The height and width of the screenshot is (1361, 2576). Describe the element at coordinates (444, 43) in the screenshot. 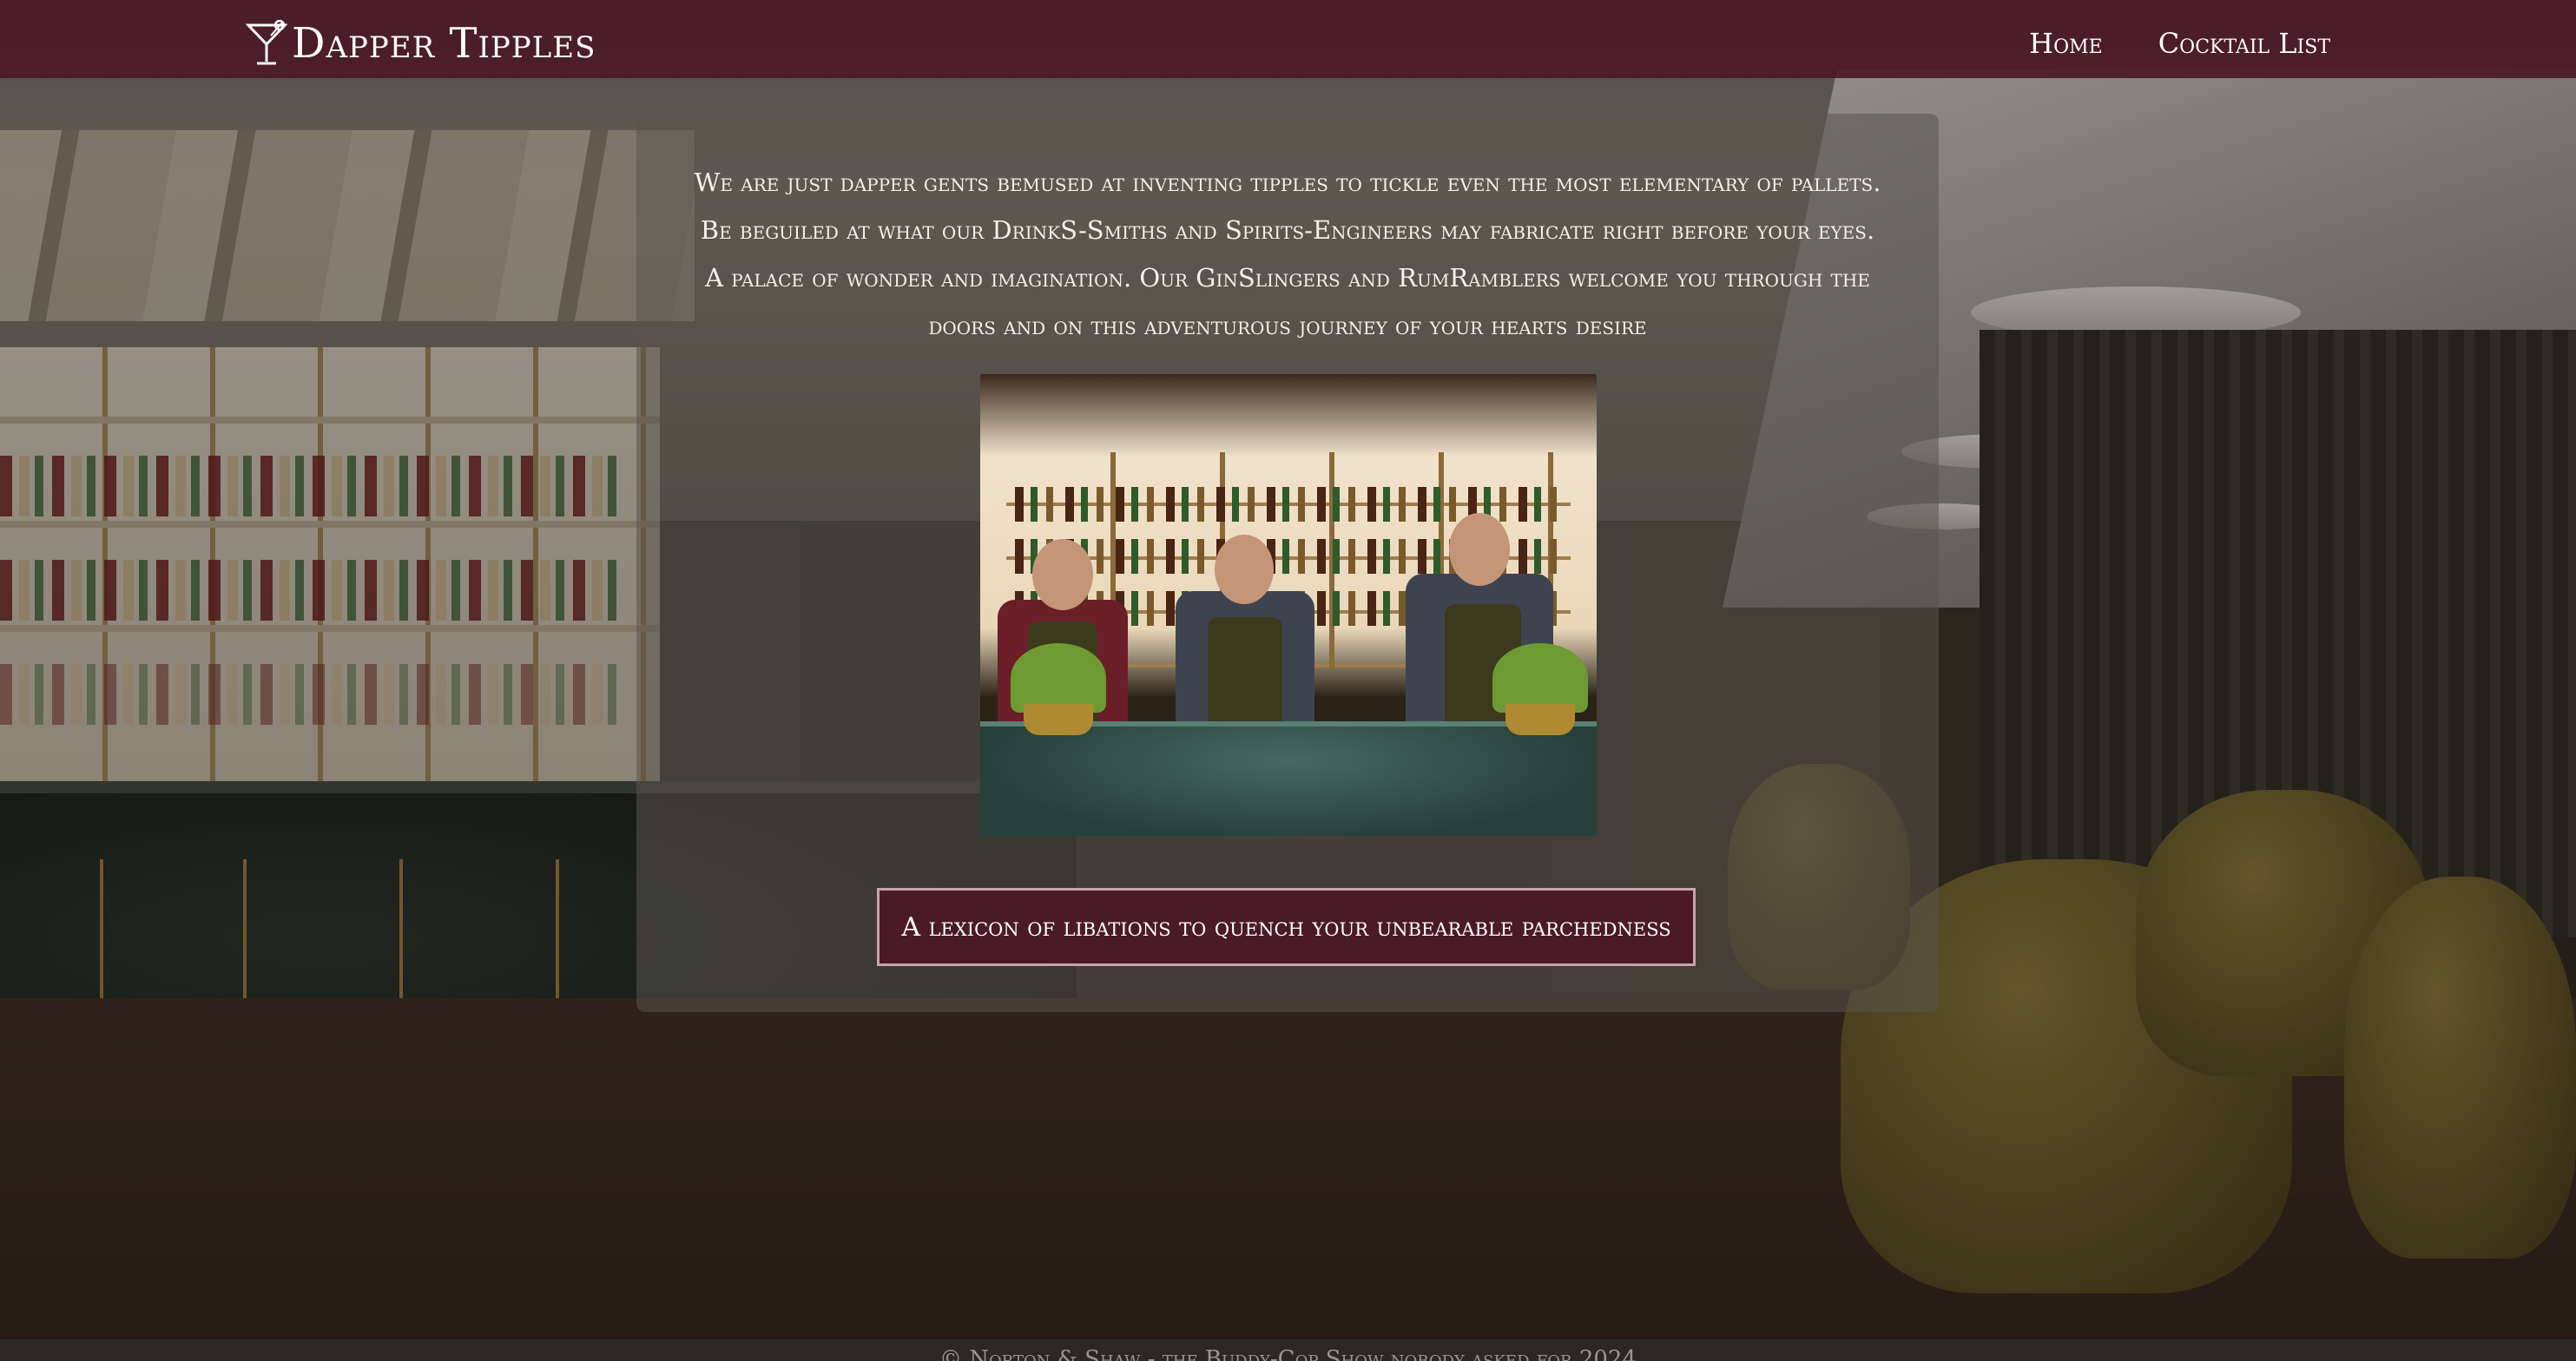

I see `brand-name: Dapper Tipples` at that location.